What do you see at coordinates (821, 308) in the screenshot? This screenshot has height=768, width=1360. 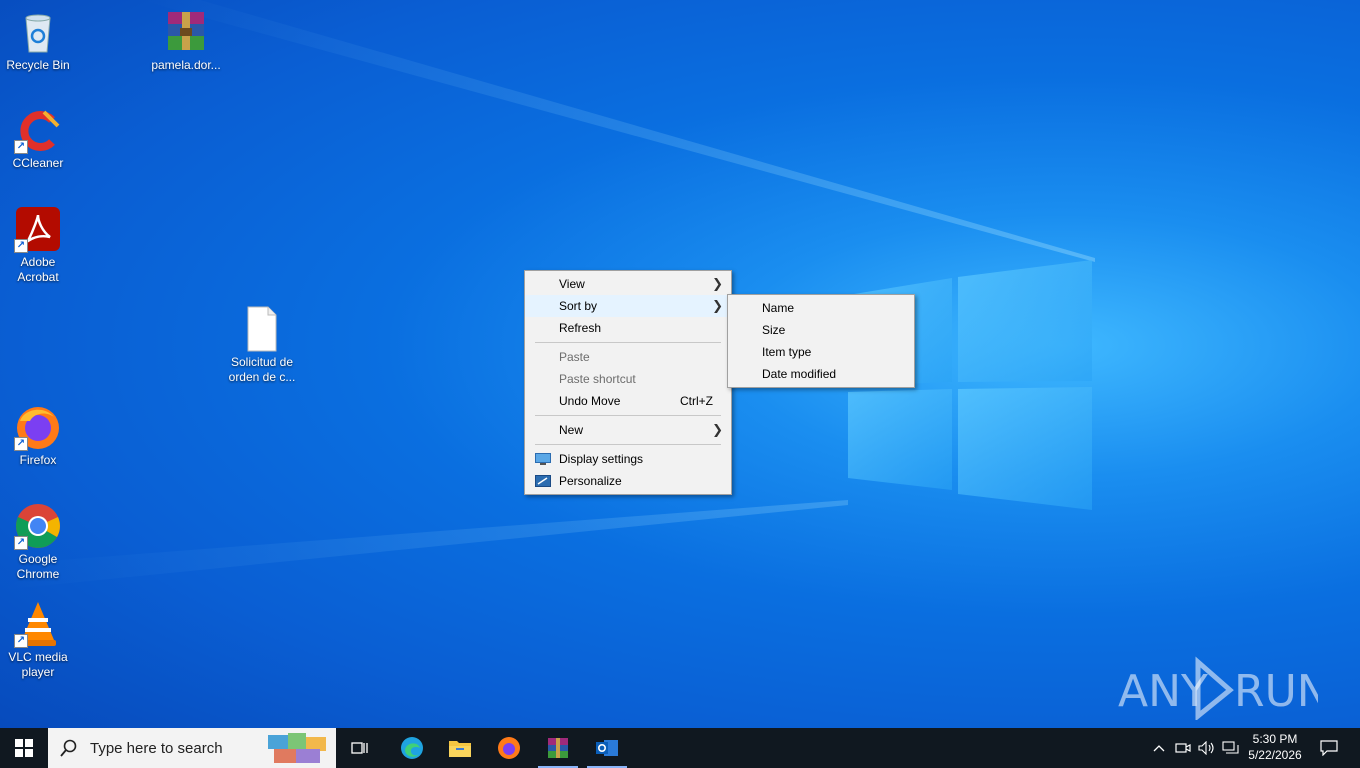 I see `sort-item-name: Name` at bounding box center [821, 308].